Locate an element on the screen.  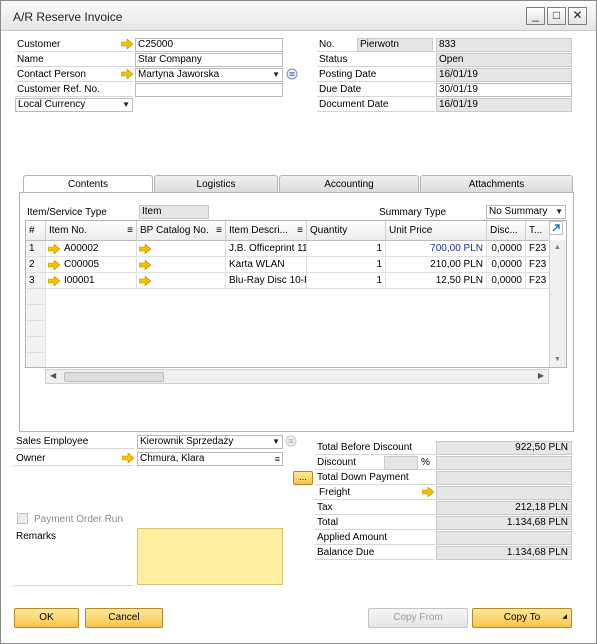
contact-value: Martyna Jaworska is located at coordinates (179, 74).